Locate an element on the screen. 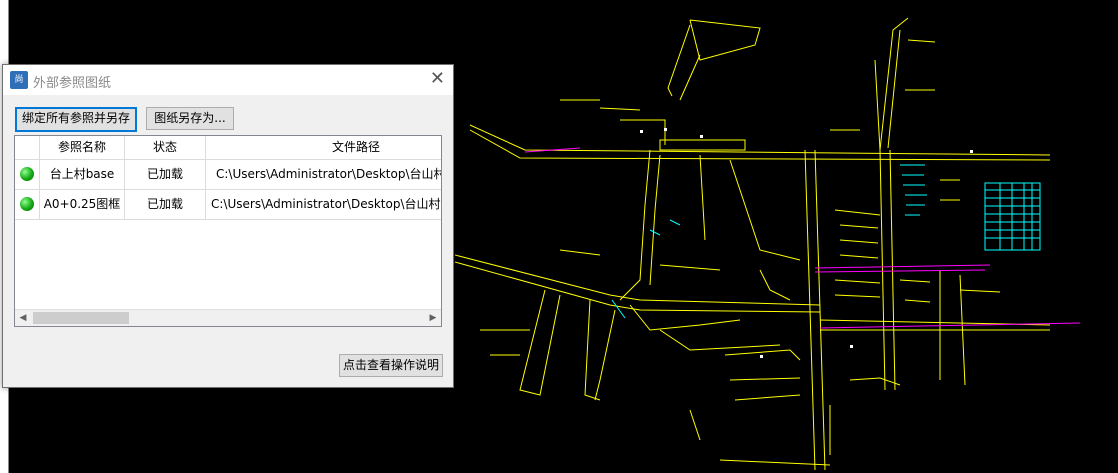 This screenshot has width=1118, height=473. header-ref-name: 参照名称 is located at coordinates (82, 148).